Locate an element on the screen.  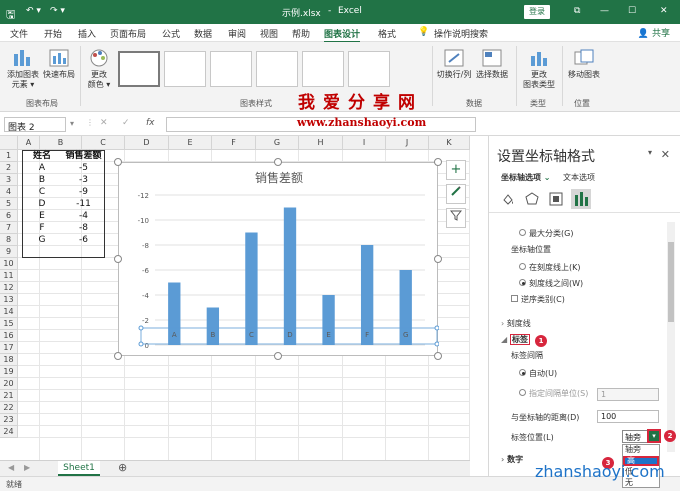
row-header: 10 is located at coordinates (9, 264).